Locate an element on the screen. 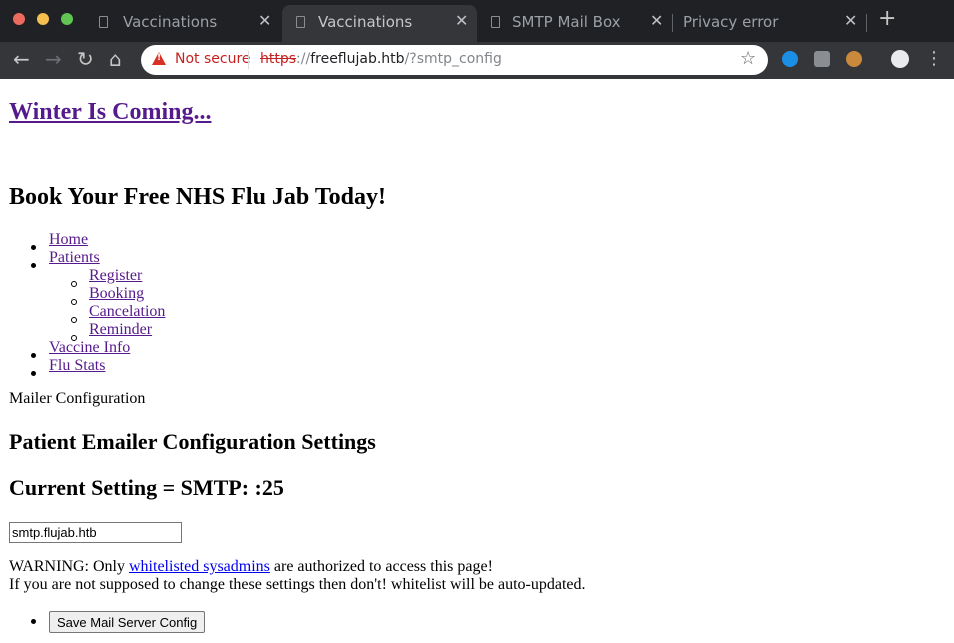 The height and width of the screenshot is (643, 954). tab-title: SMTP Mail Box is located at coordinates (566, 22).